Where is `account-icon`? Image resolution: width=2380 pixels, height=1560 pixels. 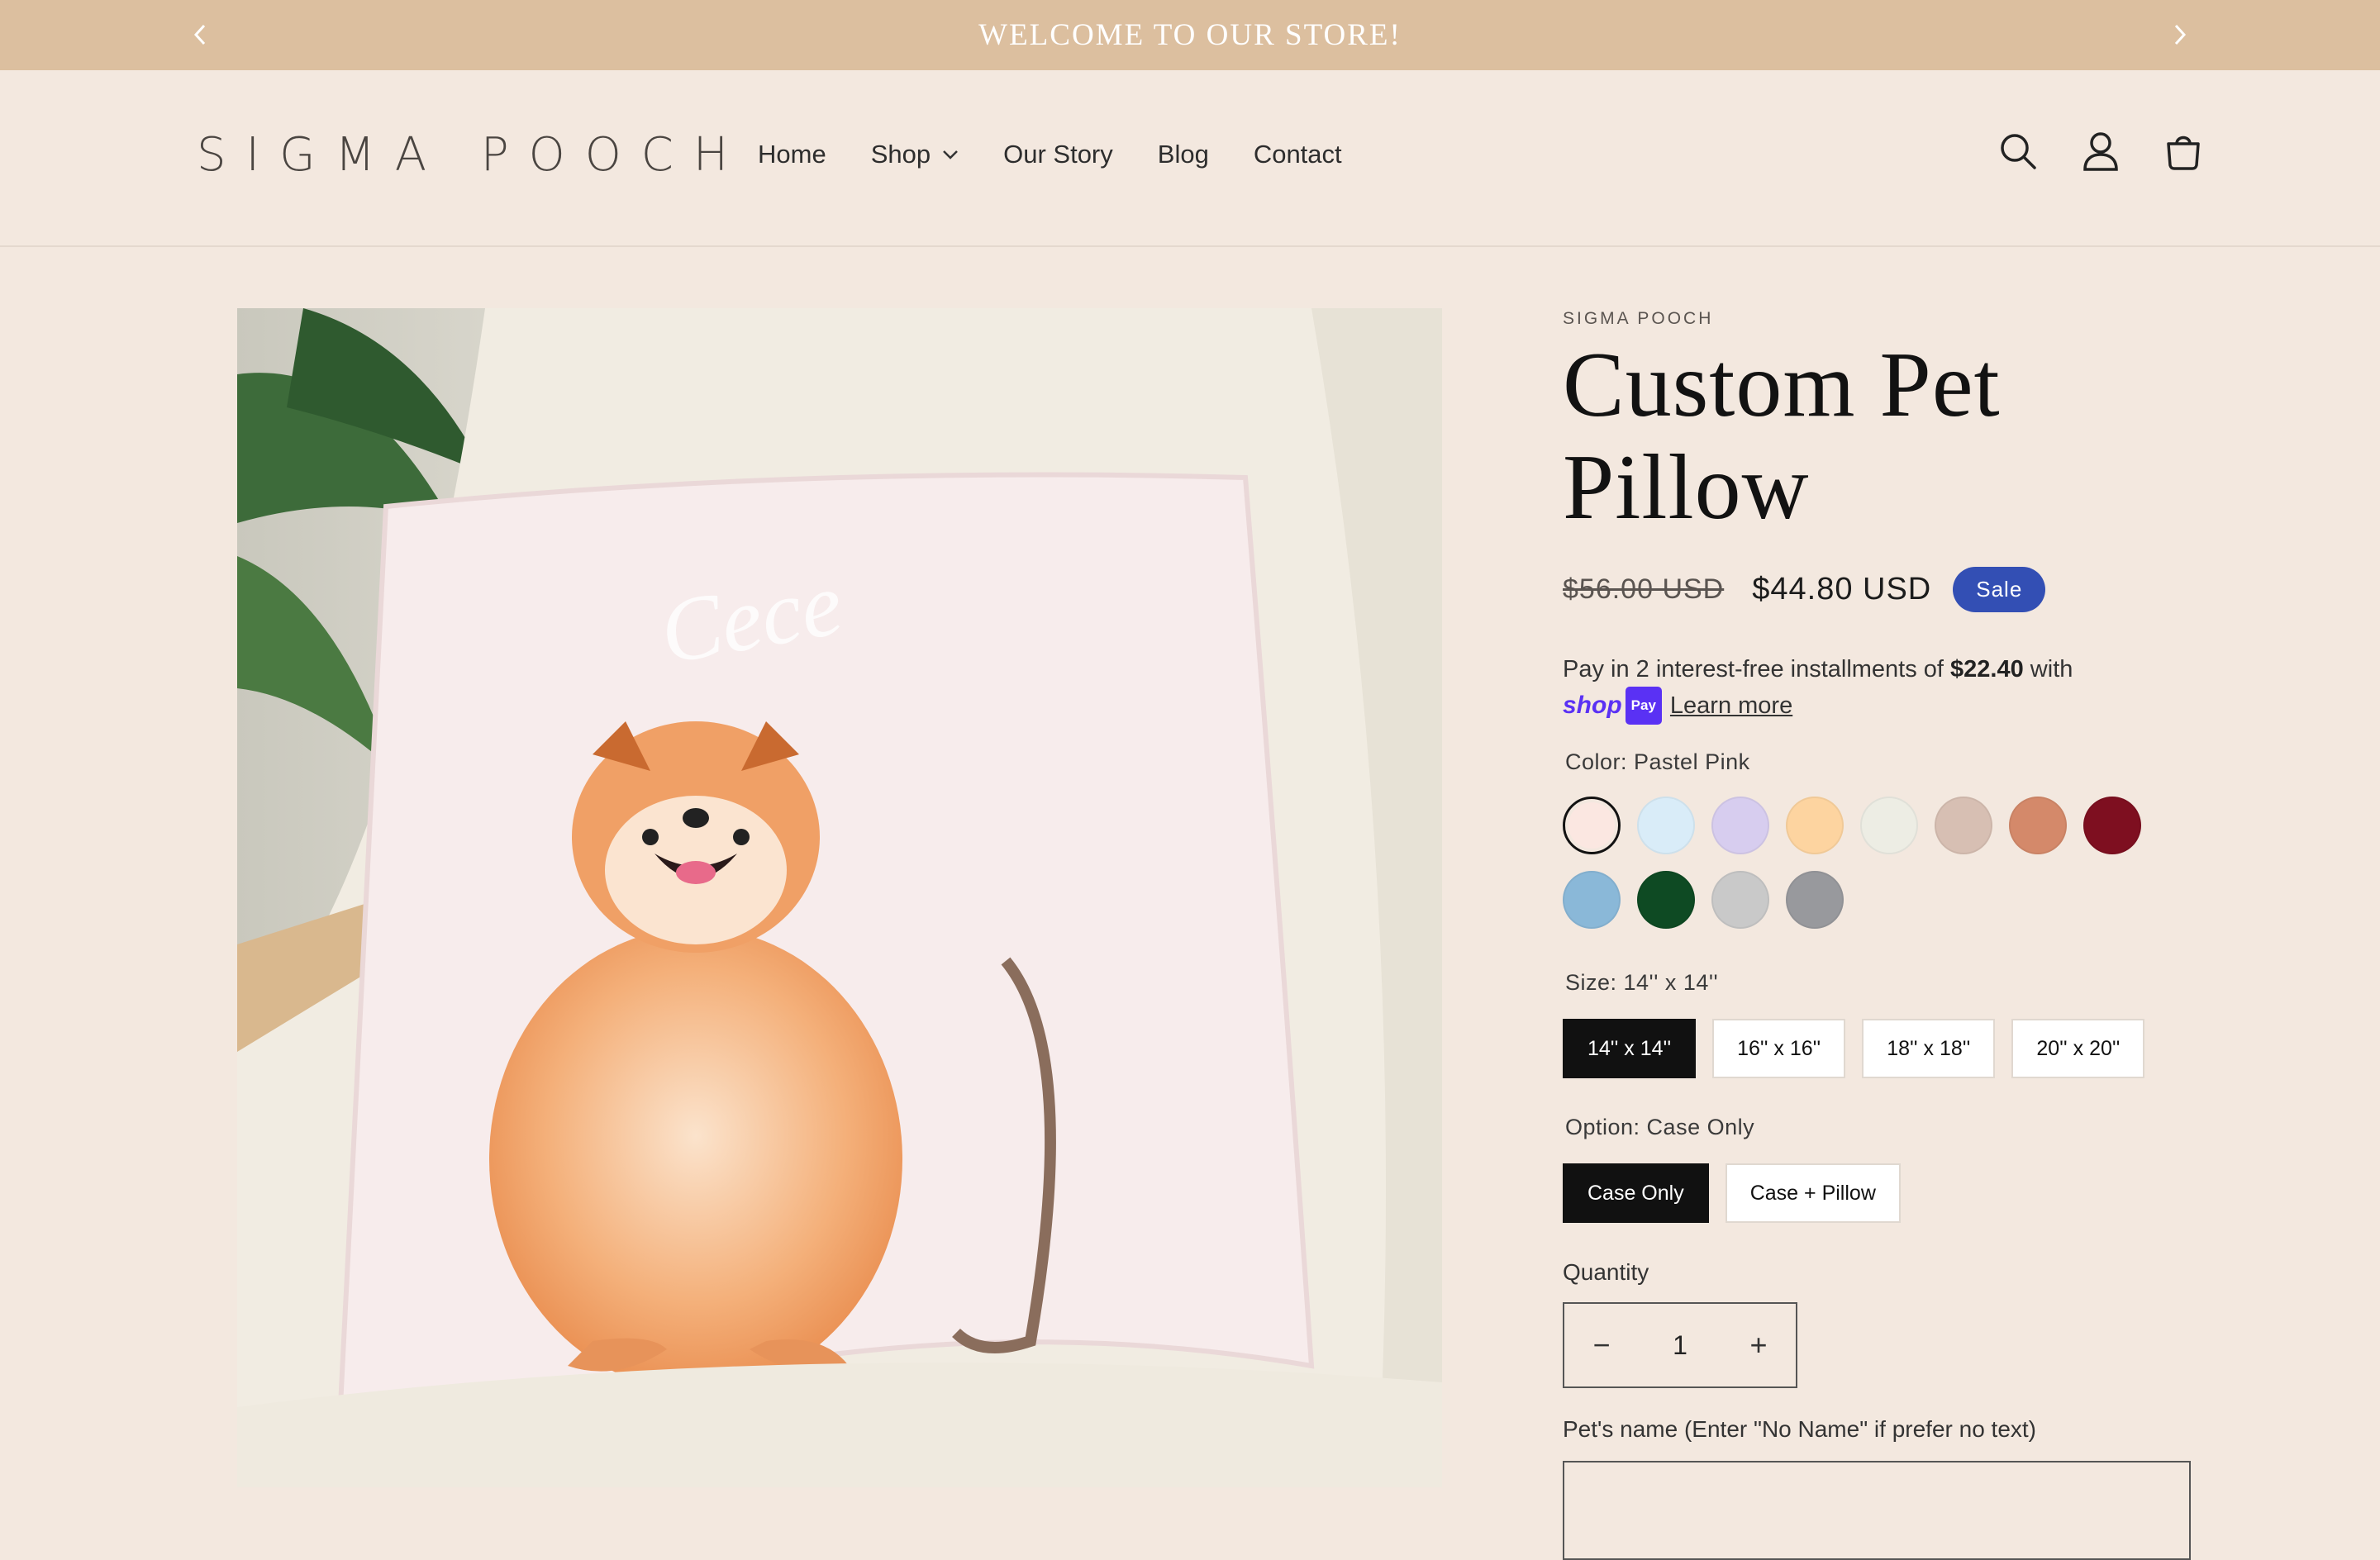 account-icon is located at coordinates (2101, 151).